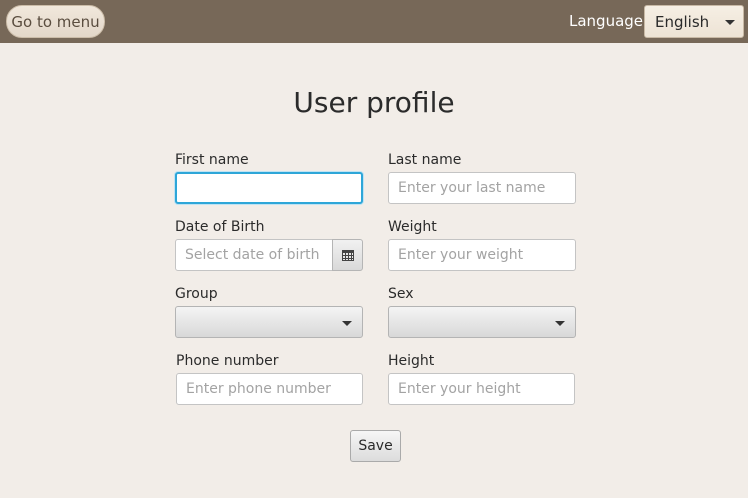 This screenshot has width=748, height=498. I want to click on top-bar: Go to menu Language: English, so click(374, 21).